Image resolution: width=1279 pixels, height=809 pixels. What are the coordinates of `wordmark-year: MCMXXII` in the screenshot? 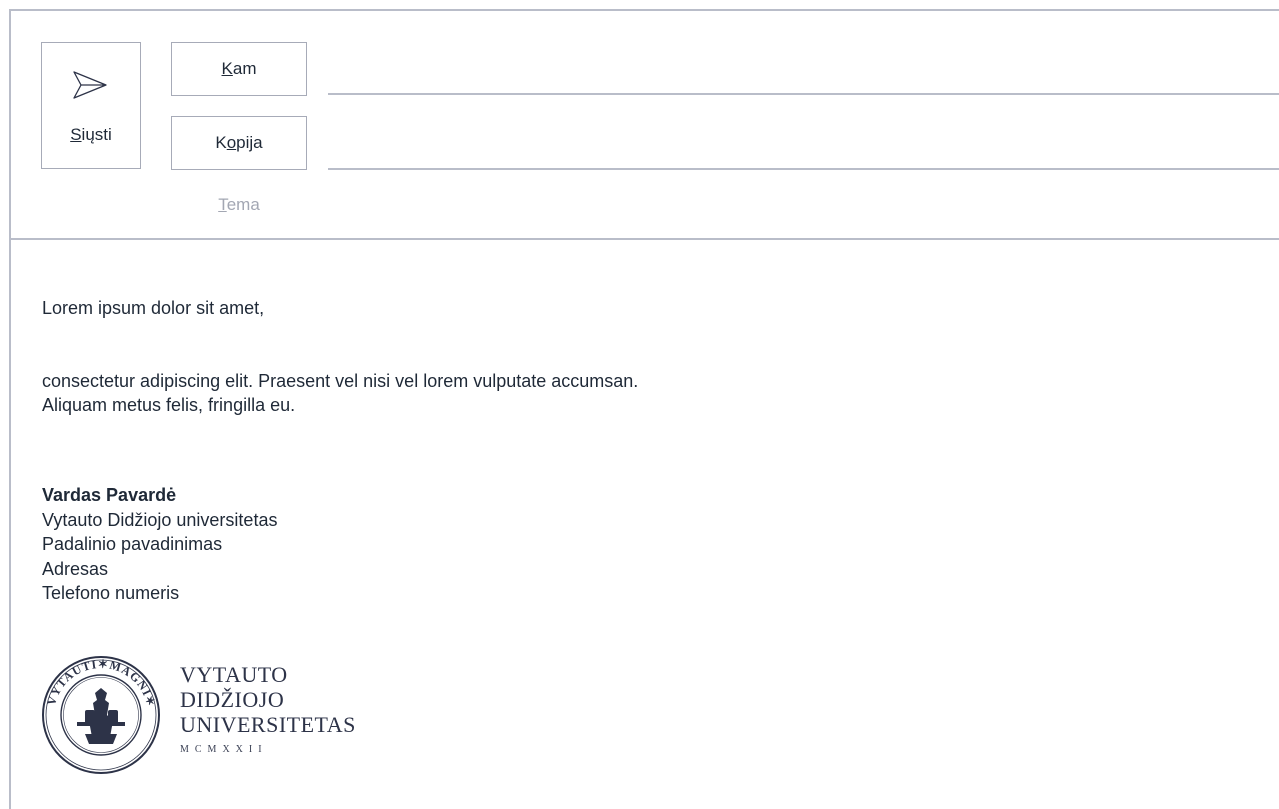 It's located at (224, 749).